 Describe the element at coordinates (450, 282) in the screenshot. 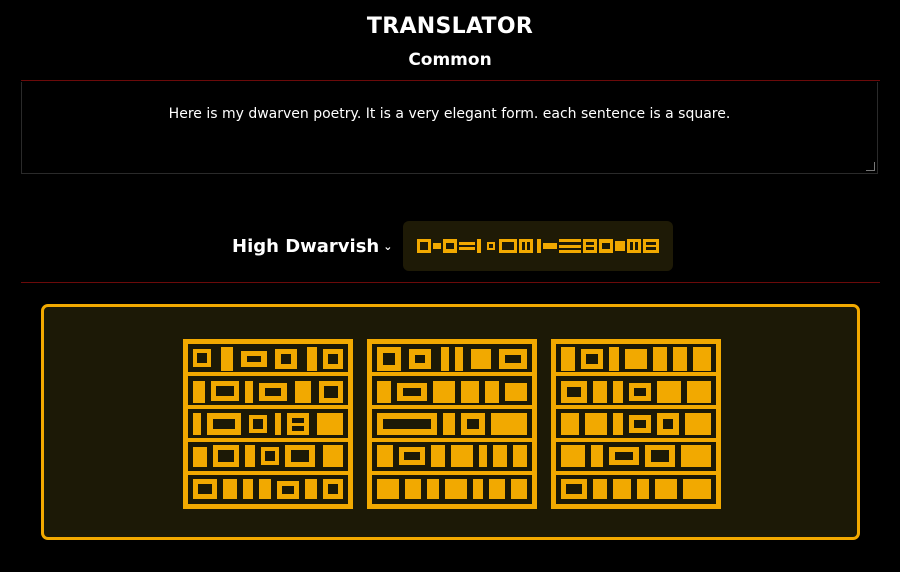

I see `divider-middle` at that location.